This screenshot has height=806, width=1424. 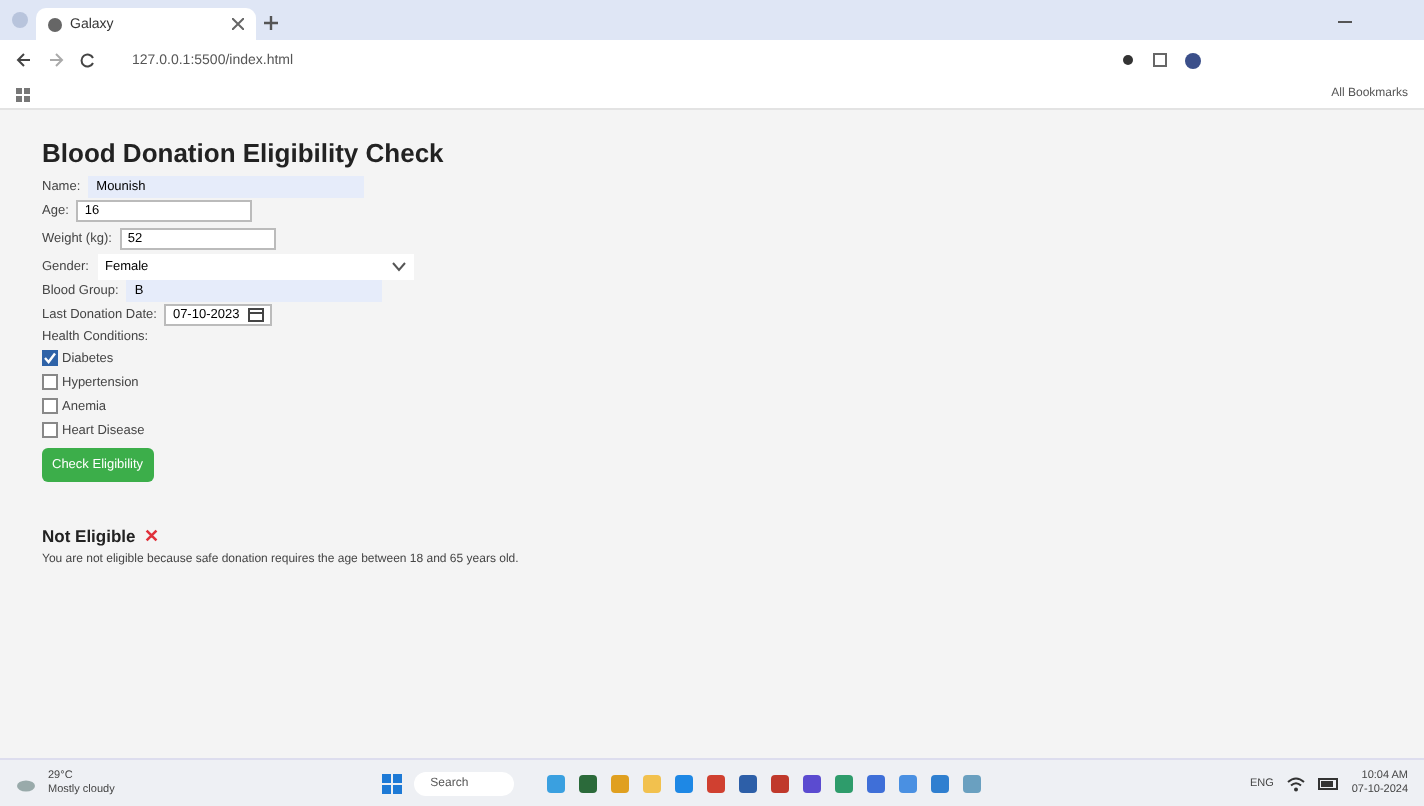 I want to click on cross-mark: ✕, so click(x=151, y=536).